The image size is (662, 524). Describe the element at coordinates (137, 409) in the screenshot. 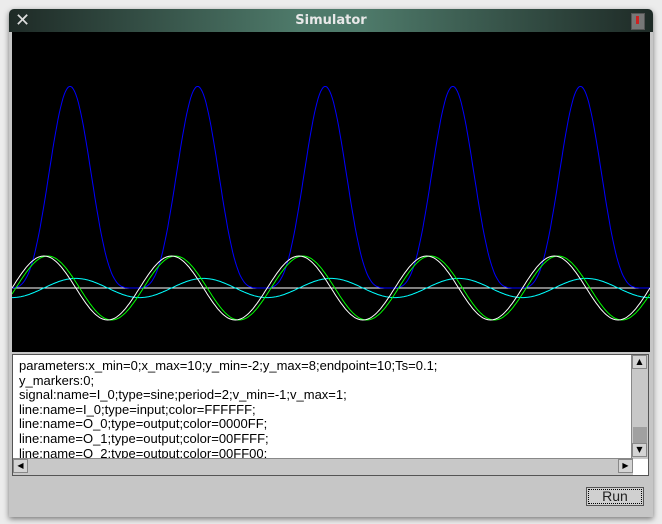

I see `config-line: line:name=I_0;type=input;color=FFFFFF;` at that location.